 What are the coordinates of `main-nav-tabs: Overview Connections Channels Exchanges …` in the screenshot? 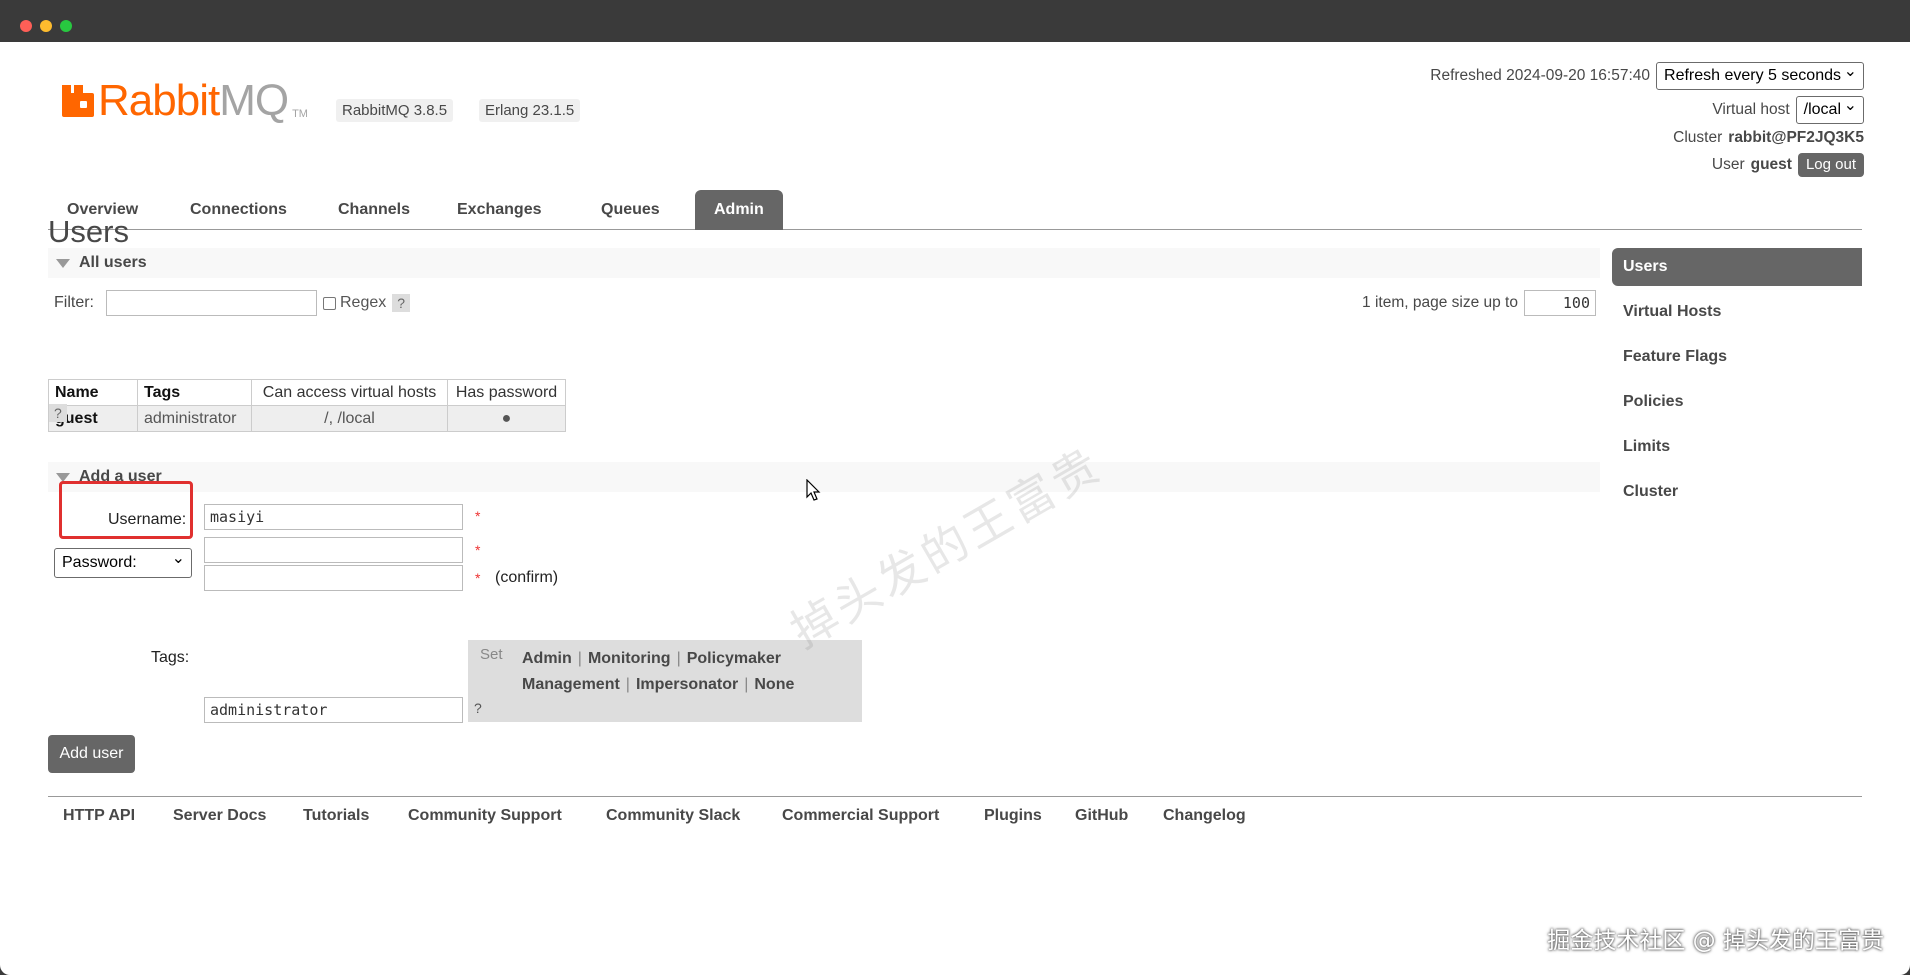 It's located at (955, 189).